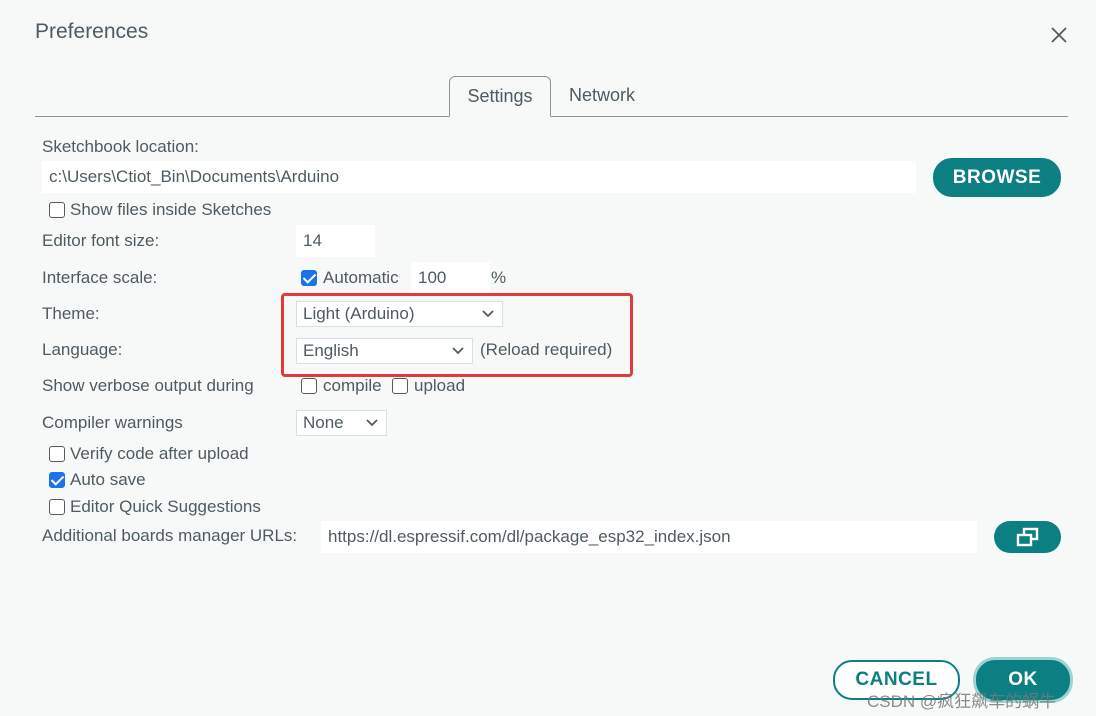 The image size is (1096, 716). I want to click on language-select-value: English, so click(331, 350).